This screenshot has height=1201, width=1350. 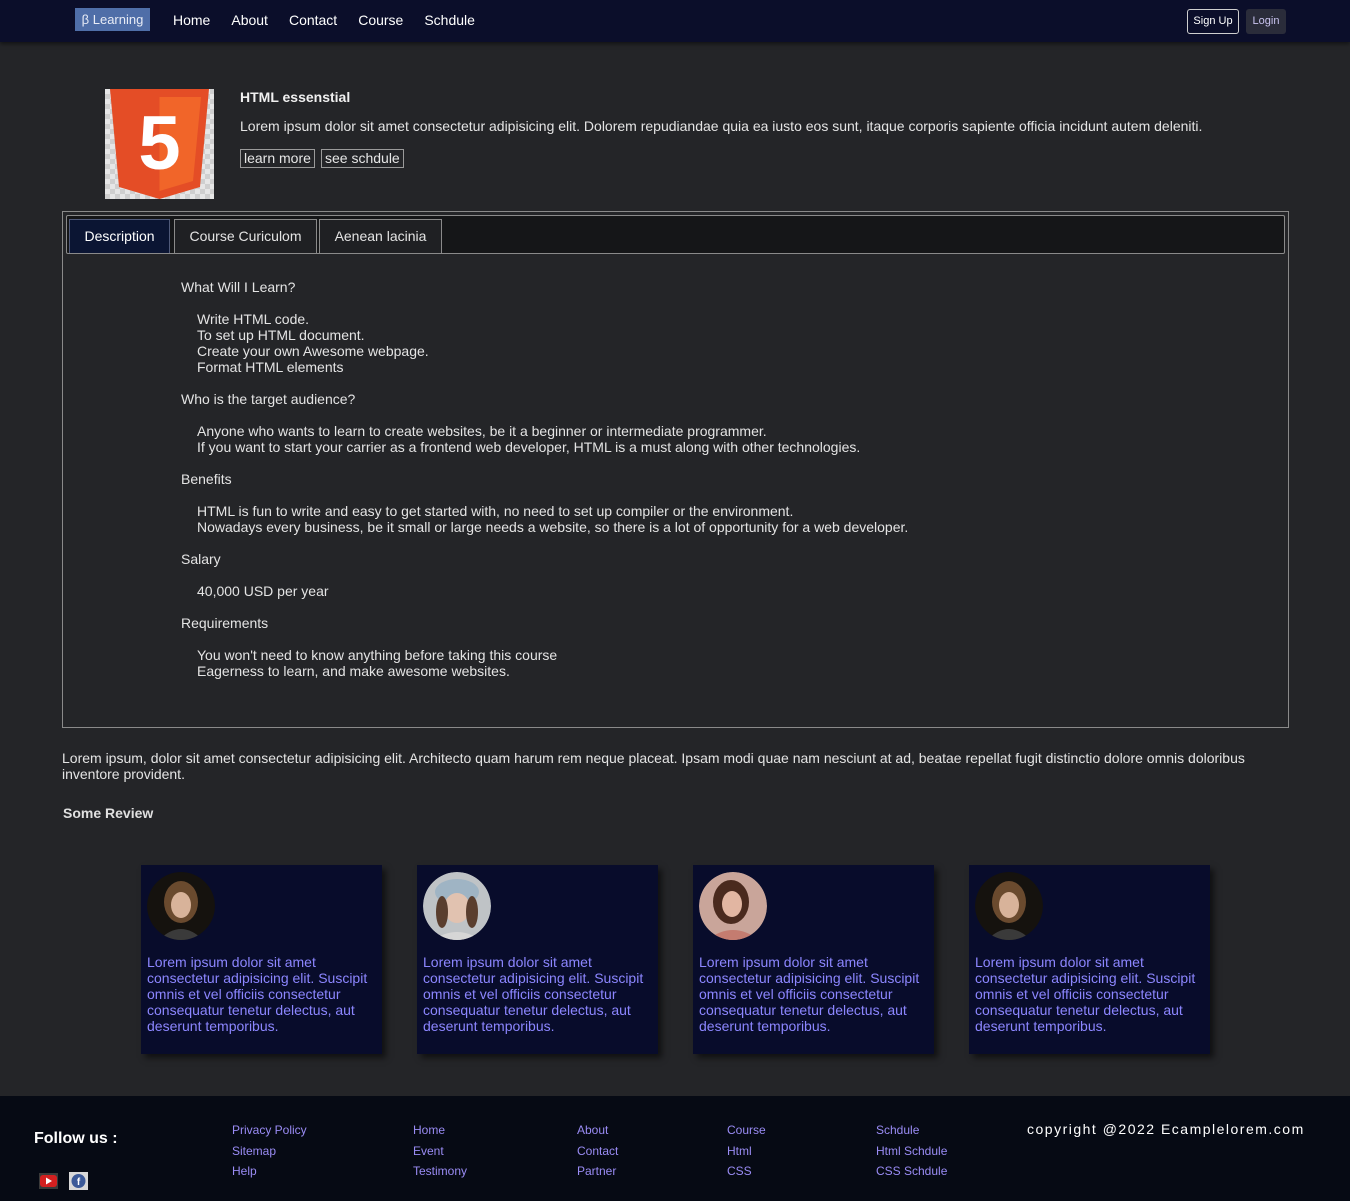 I want to click on footer-link-about: About, so click(x=597, y=1130).